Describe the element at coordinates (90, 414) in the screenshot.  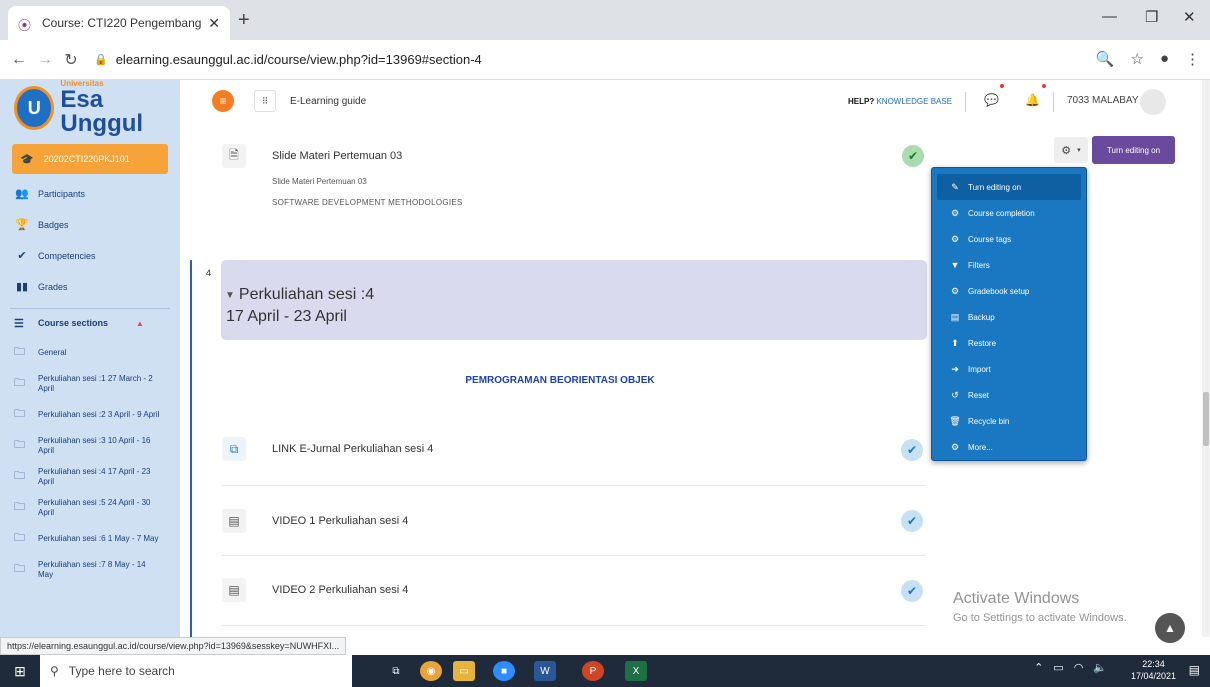
I see `sidebar-section-item: 🗀 Perkuliahan sesi :2 3 April - 9 April` at that location.